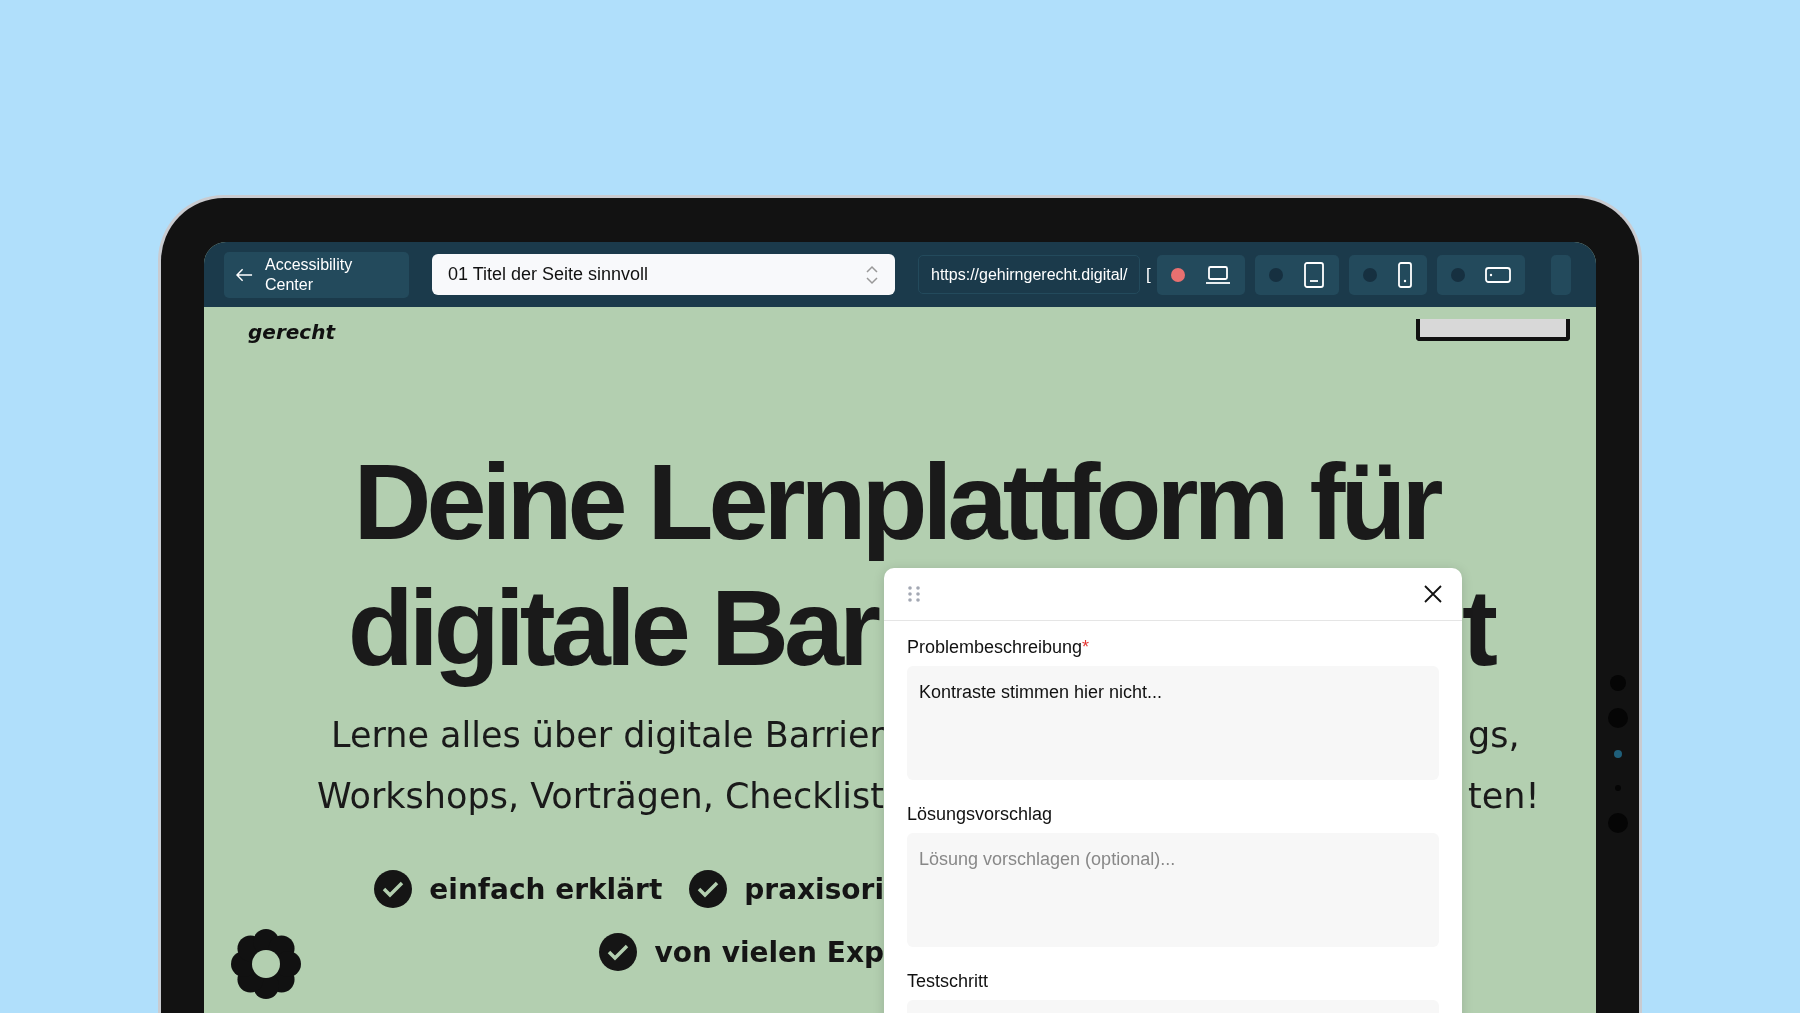 This screenshot has width=1800, height=1013. I want to click on url-field: https://gehirngerecht.digital/, so click(1029, 274).